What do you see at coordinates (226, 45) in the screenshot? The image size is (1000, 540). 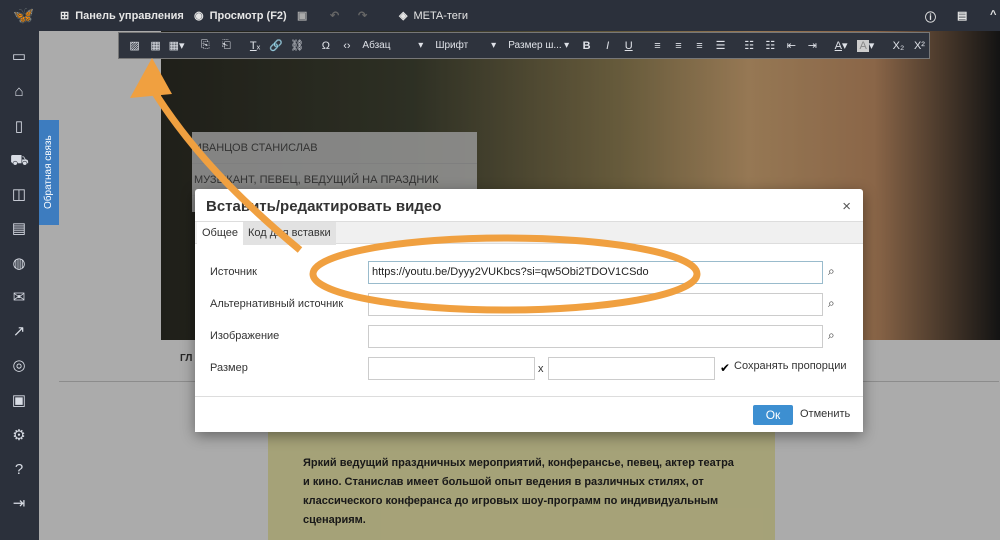 I see `paste-icon: ⎗` at bounding box center [226, 45].